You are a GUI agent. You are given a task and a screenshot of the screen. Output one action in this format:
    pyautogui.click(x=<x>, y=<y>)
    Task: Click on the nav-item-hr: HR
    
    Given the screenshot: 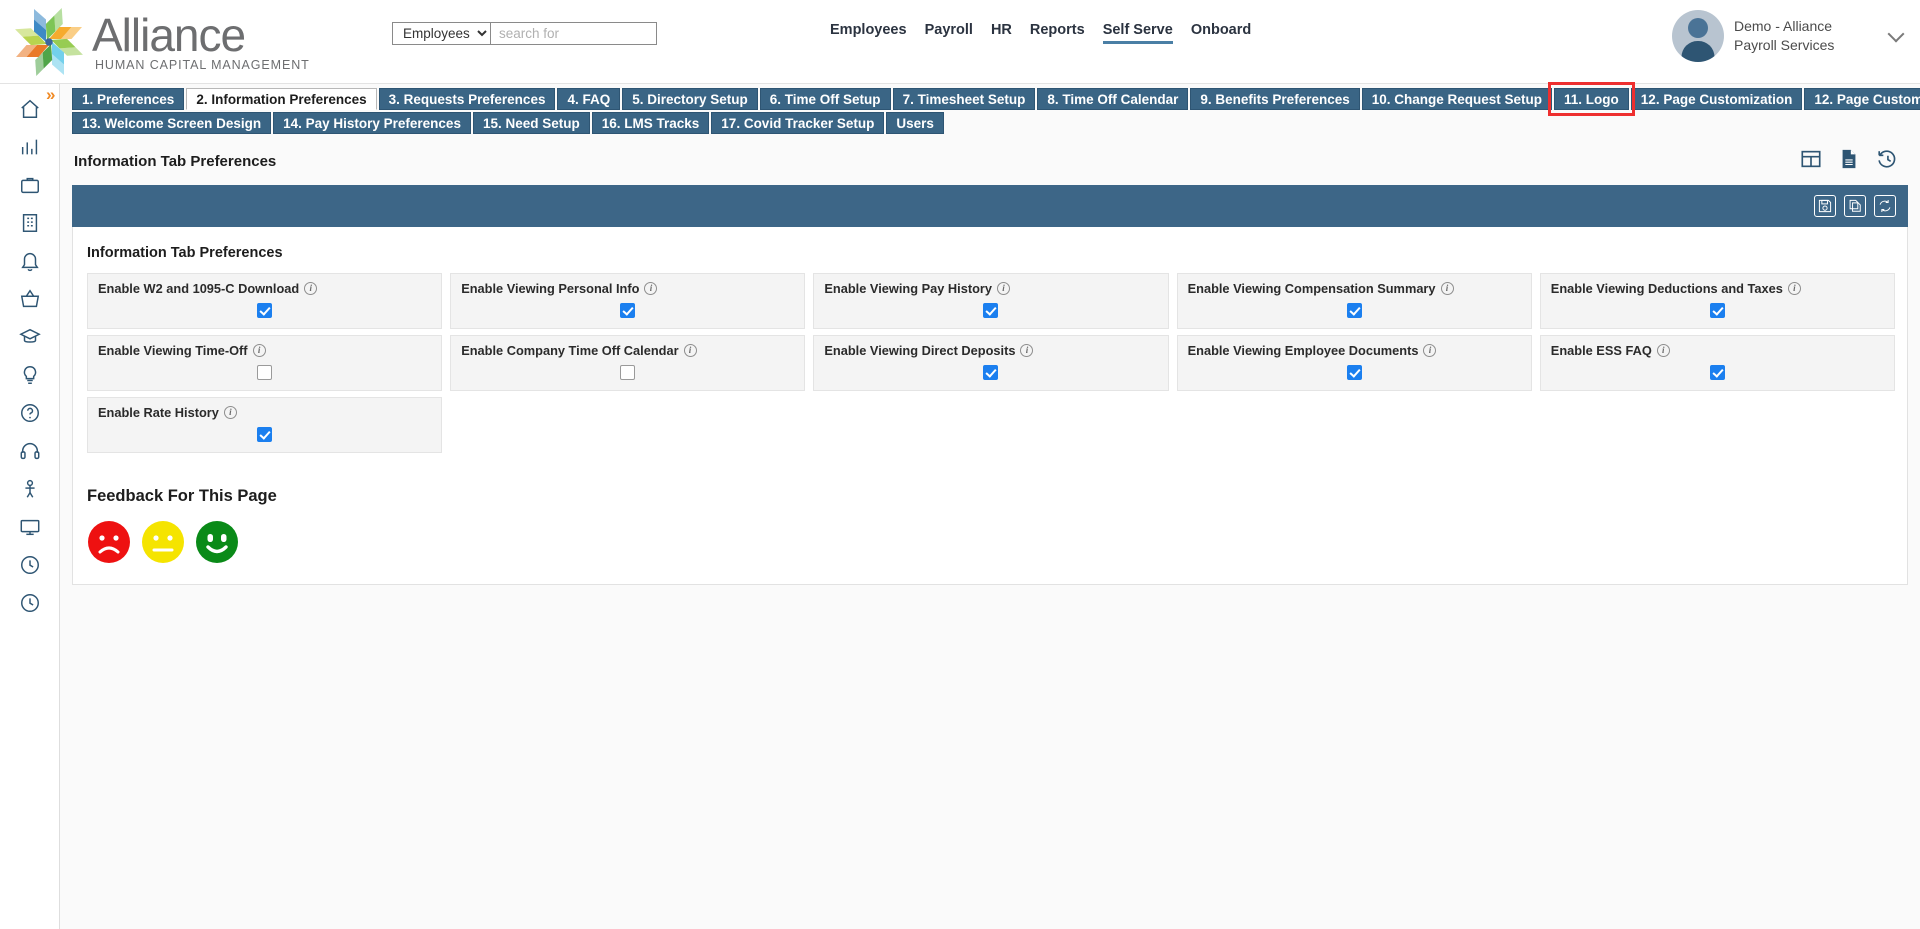 What is the action you would take?
    pyautogui.click(x=1001, y=32)
    